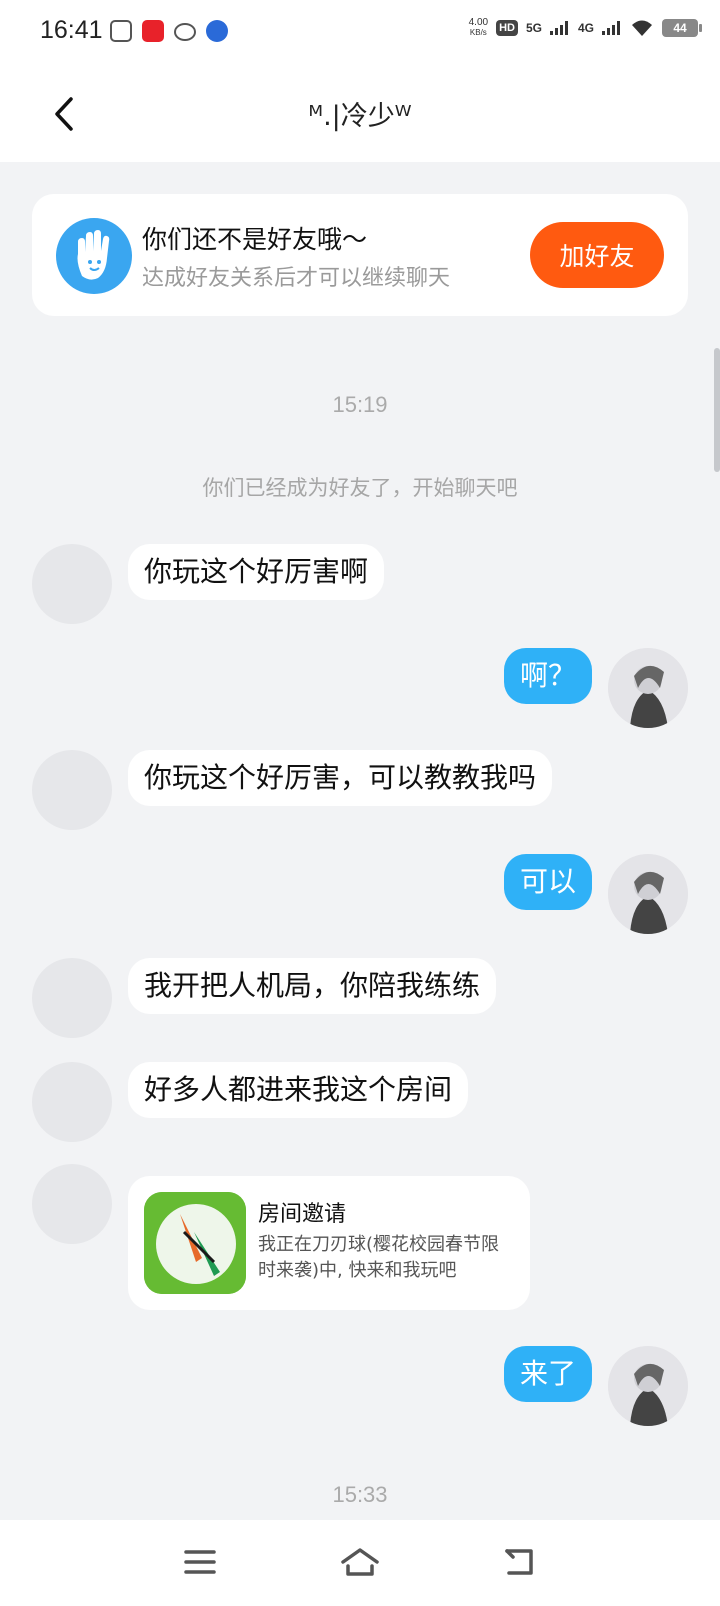  What do you see at coordinates (360, 33) in the screenshot?
I see `status-bar: 16:41 4.00 KB/s HD 5G 4G 44` at bounding box center [360, 33].